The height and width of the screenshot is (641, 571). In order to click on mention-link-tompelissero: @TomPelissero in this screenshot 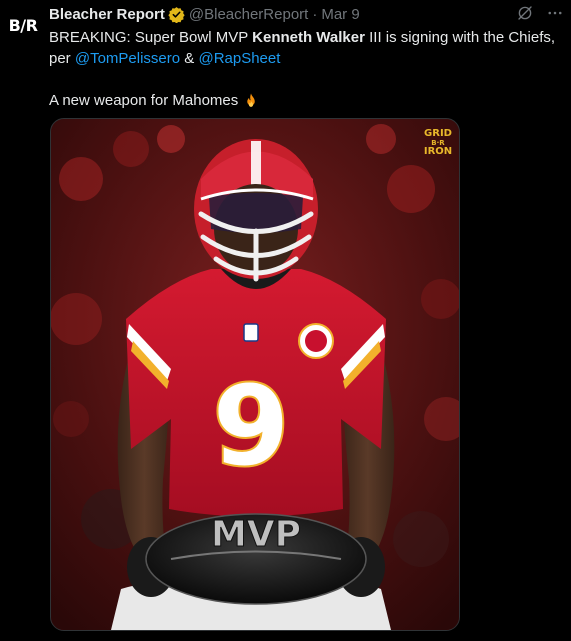, I will do `click(127, 58)`.